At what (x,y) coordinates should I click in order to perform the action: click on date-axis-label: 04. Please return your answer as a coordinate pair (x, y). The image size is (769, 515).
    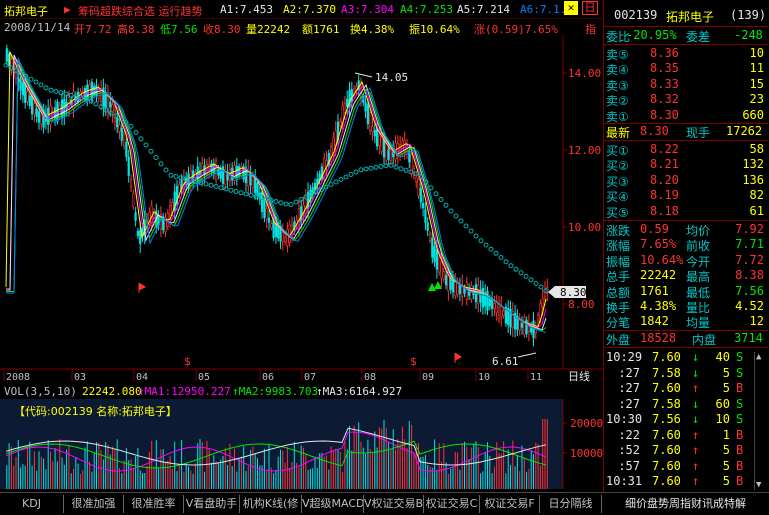
    Looking at the image, I should click on (142, 377).